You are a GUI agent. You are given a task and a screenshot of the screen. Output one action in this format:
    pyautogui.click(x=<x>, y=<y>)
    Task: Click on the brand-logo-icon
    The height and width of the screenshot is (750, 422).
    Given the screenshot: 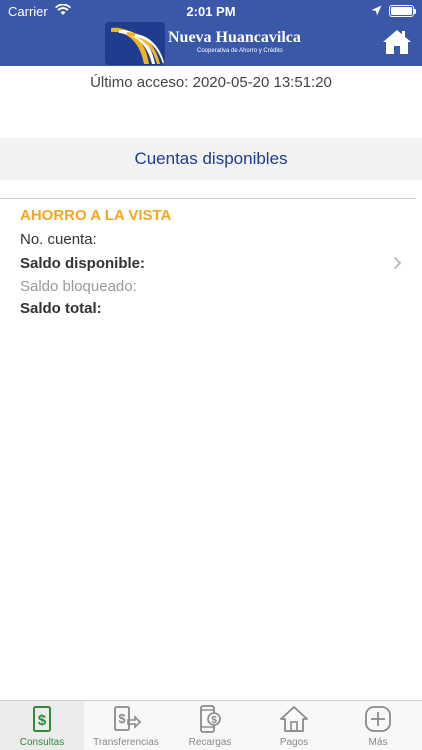 What is the action you would take?
    pyautogui.click(x=135, y=43)
    